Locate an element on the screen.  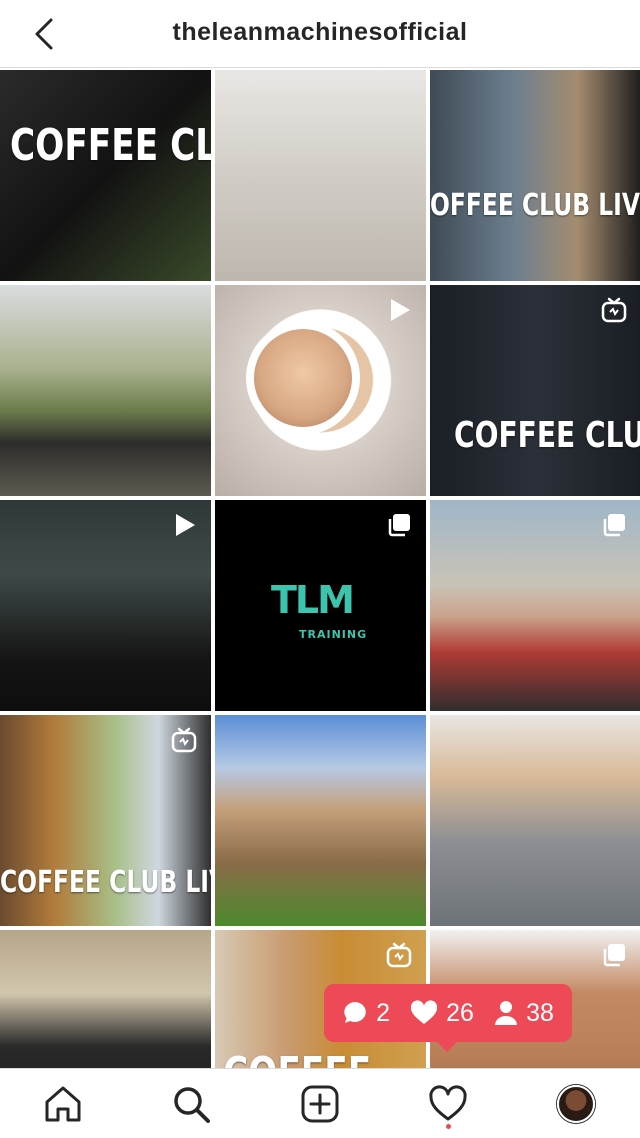
nav-activity is located at coordinates (448, 1104).